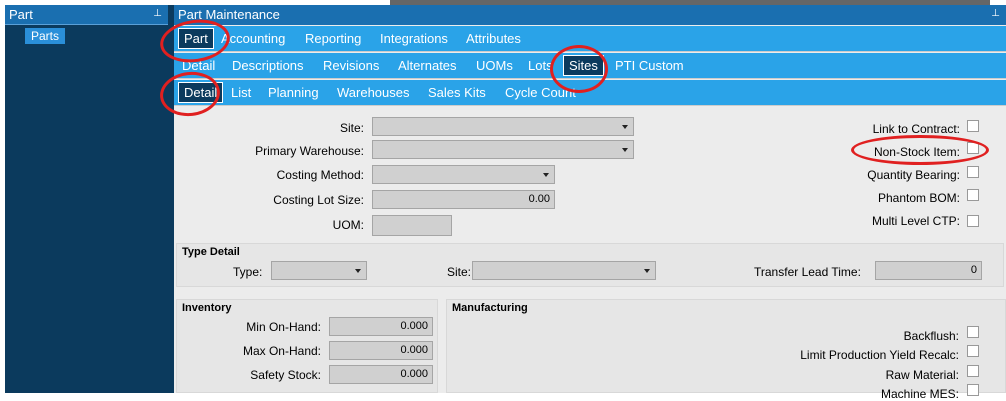 The image size is (1006, 401). Describe the element at coordinates (494, 65) in the screenshot. I see `tab-uoms: UOMs` at that location.